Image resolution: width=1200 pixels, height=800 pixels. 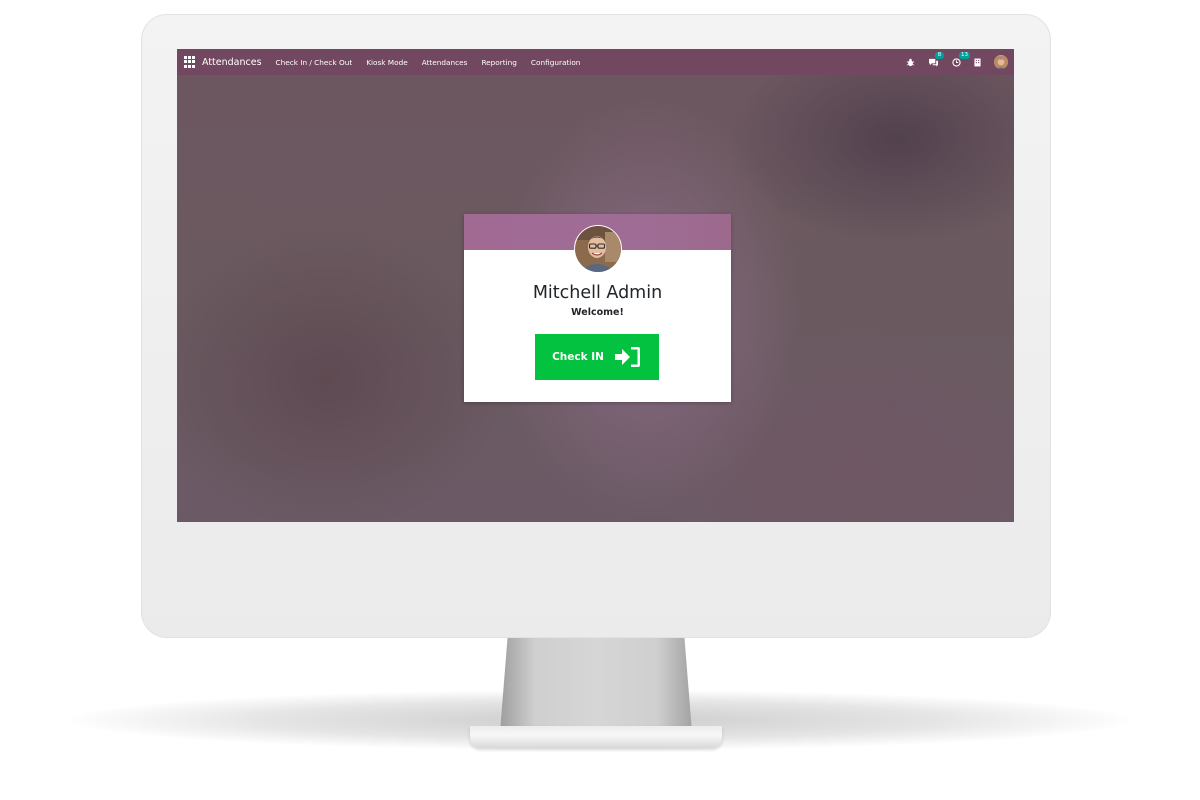 I want to click on activities-count-badge: 13, so click(x=964, y=55).